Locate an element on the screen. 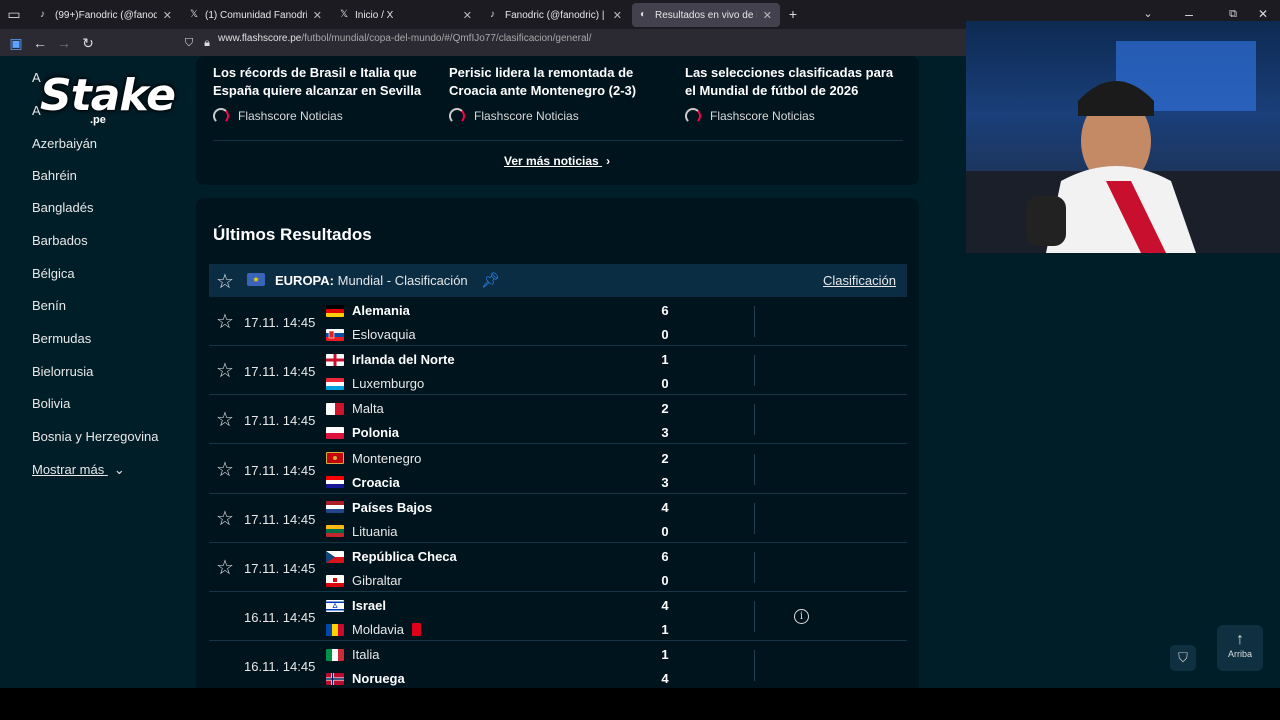 The image size is (1280, 720). sidebar-item: Benín is located at coordinates (49, 305).